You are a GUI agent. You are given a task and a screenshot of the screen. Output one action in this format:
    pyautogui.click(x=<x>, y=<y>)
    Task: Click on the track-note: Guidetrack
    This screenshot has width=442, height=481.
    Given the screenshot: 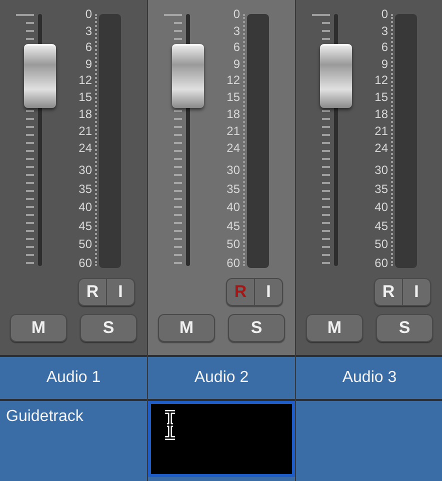 What is the action you would take?
    pyautogui.click(x=44, y=417)
    